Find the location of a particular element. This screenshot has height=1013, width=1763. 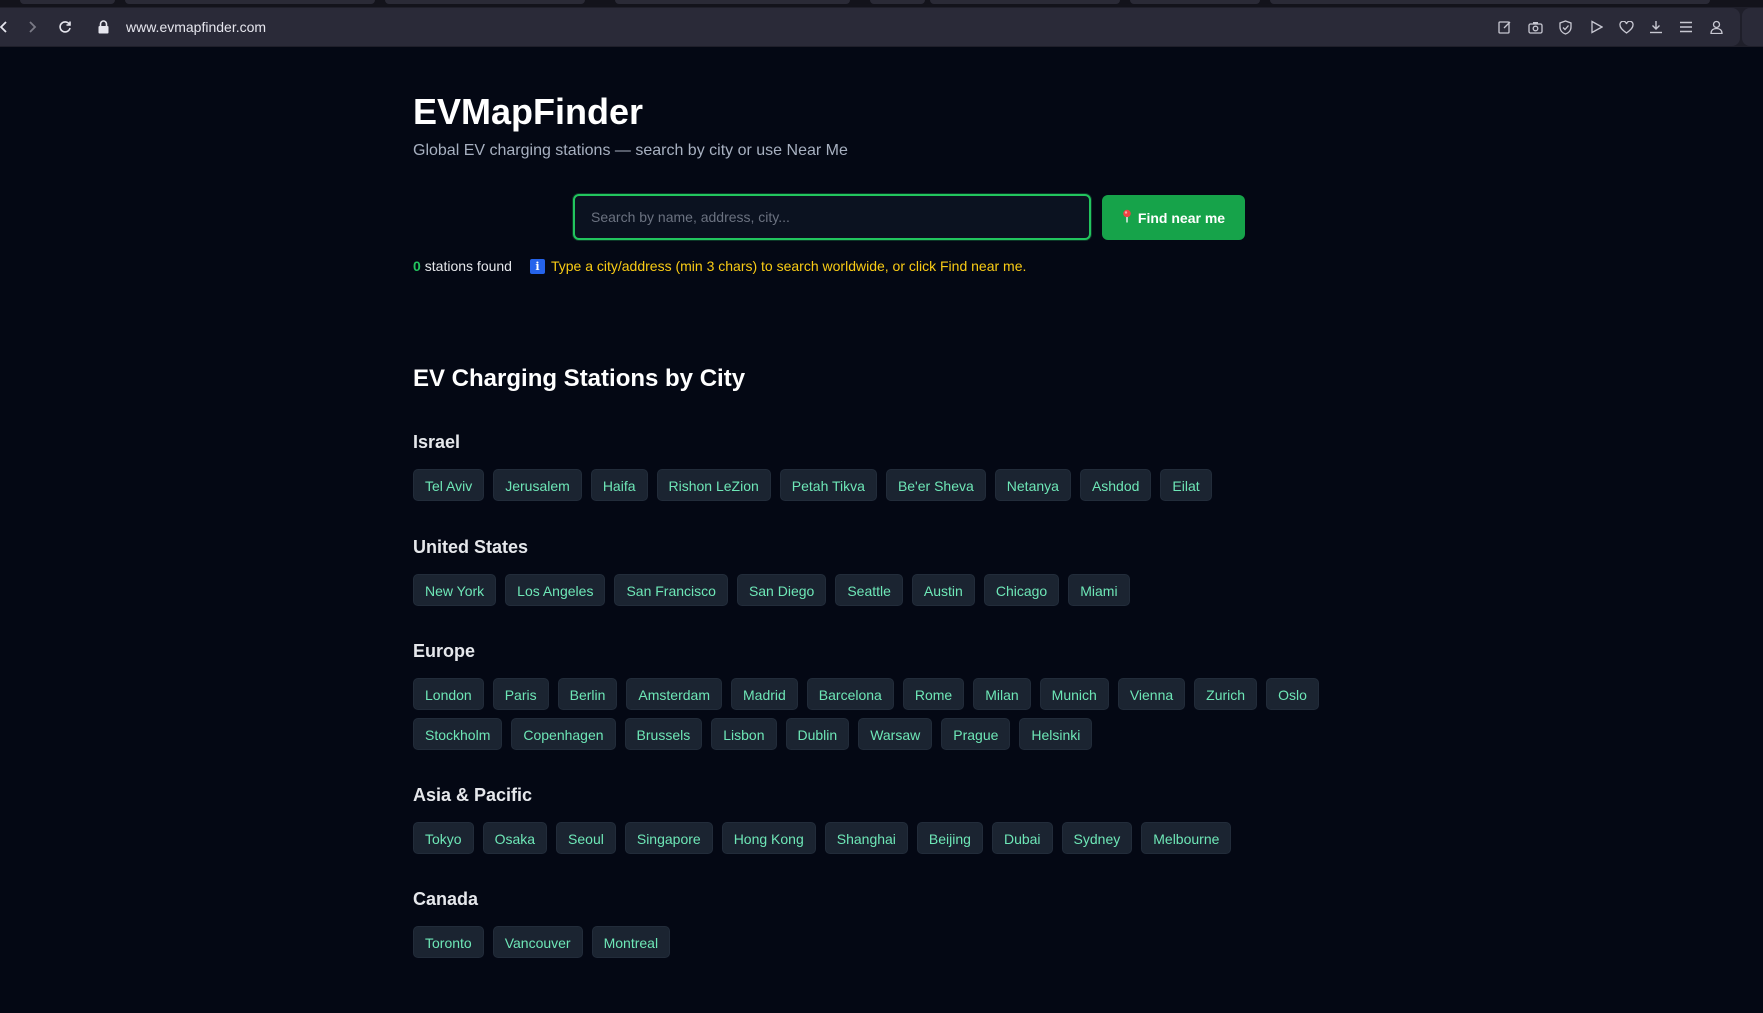

search-input is located at coordinates (832, 217).